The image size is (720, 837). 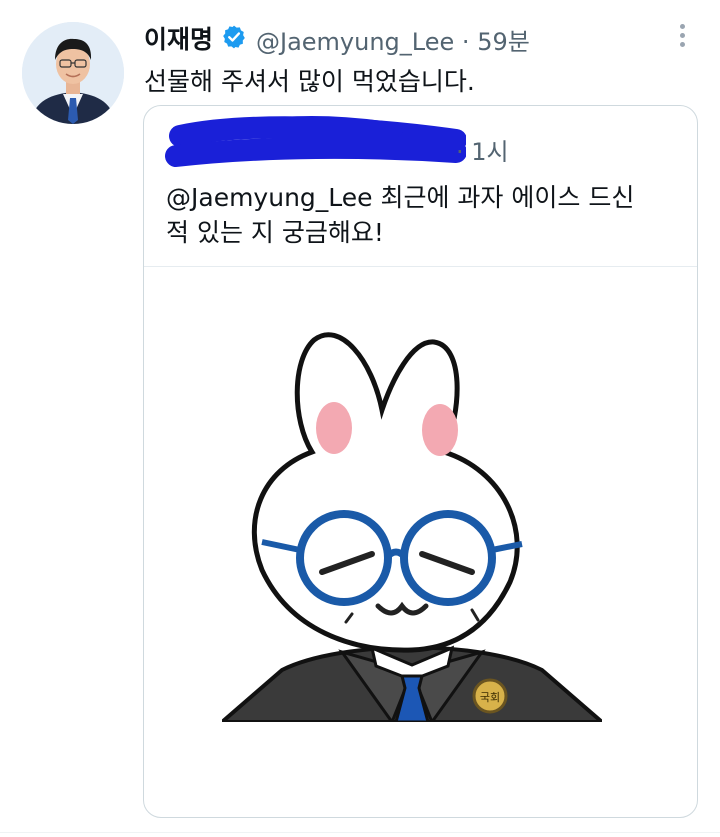 What do you see at coordinates (396, 553) in the screenshot?
I see `glasses-bridge` at bounding box center [396, 553].